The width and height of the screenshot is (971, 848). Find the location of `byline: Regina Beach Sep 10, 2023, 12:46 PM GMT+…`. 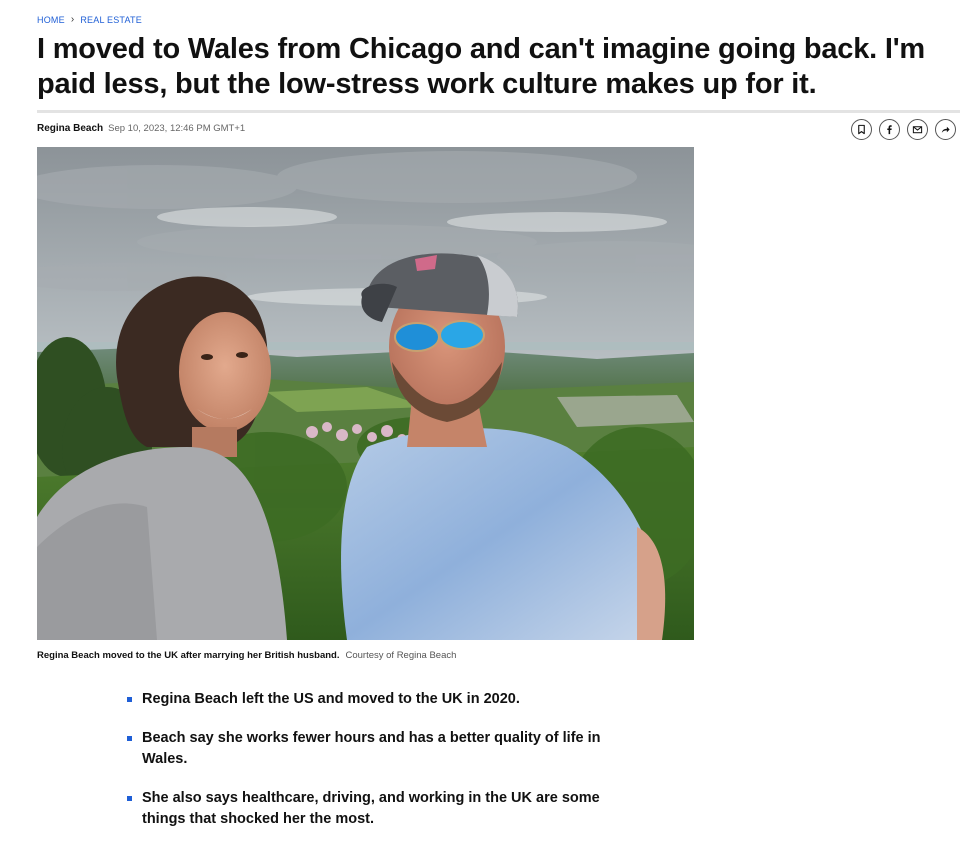

byline: Regina Beach Sep 10, 2023, 12:46 PM GMT+… is located at coordinates (141, 128).